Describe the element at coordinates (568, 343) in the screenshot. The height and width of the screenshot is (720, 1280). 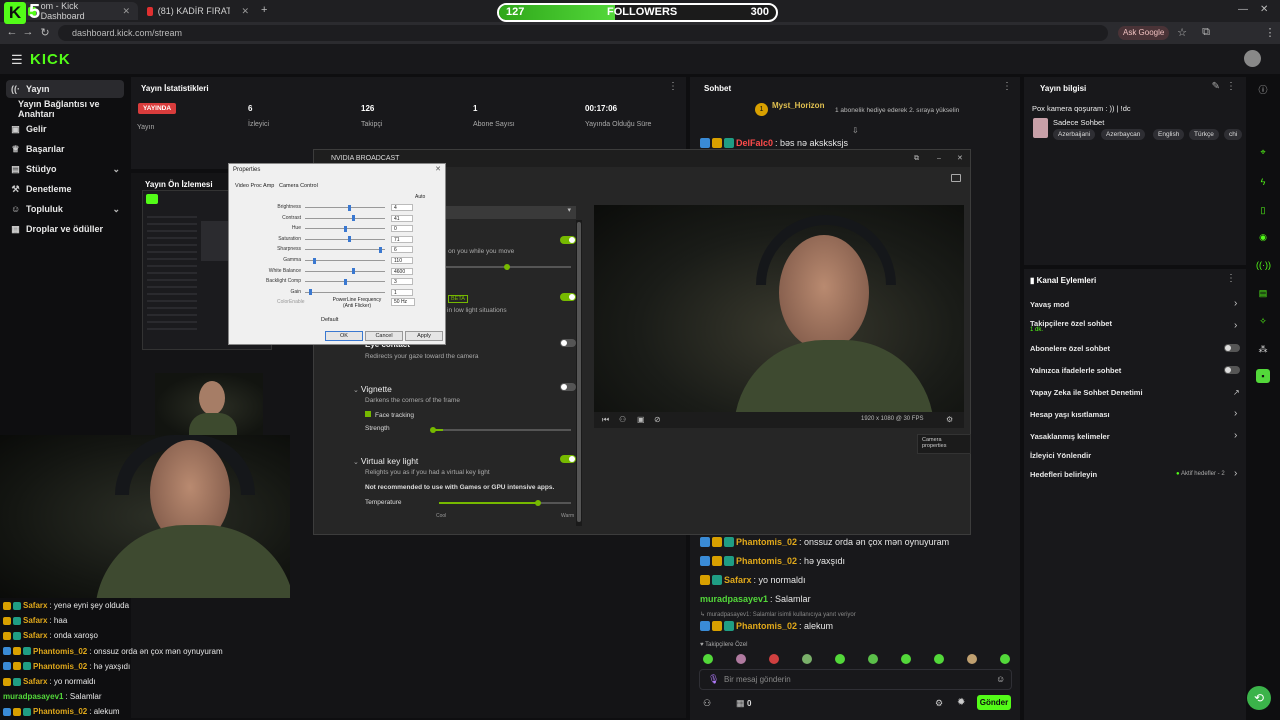
I see `eye-contact-toggle` at that location.